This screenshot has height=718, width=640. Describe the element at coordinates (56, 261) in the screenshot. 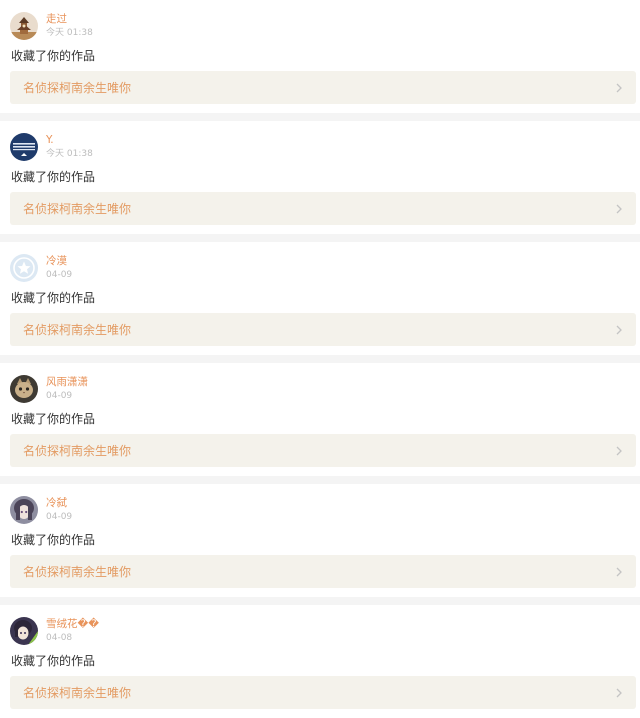

I see `username: 冷漠` at that location.